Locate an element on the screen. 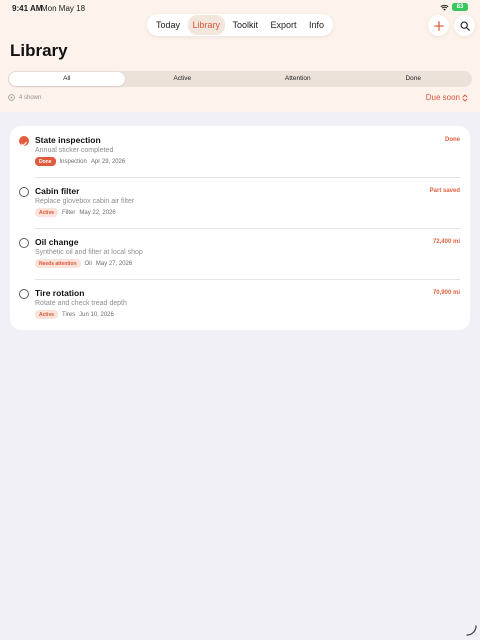  status-time: 9:41 AM is located at coordinates (27, 8).